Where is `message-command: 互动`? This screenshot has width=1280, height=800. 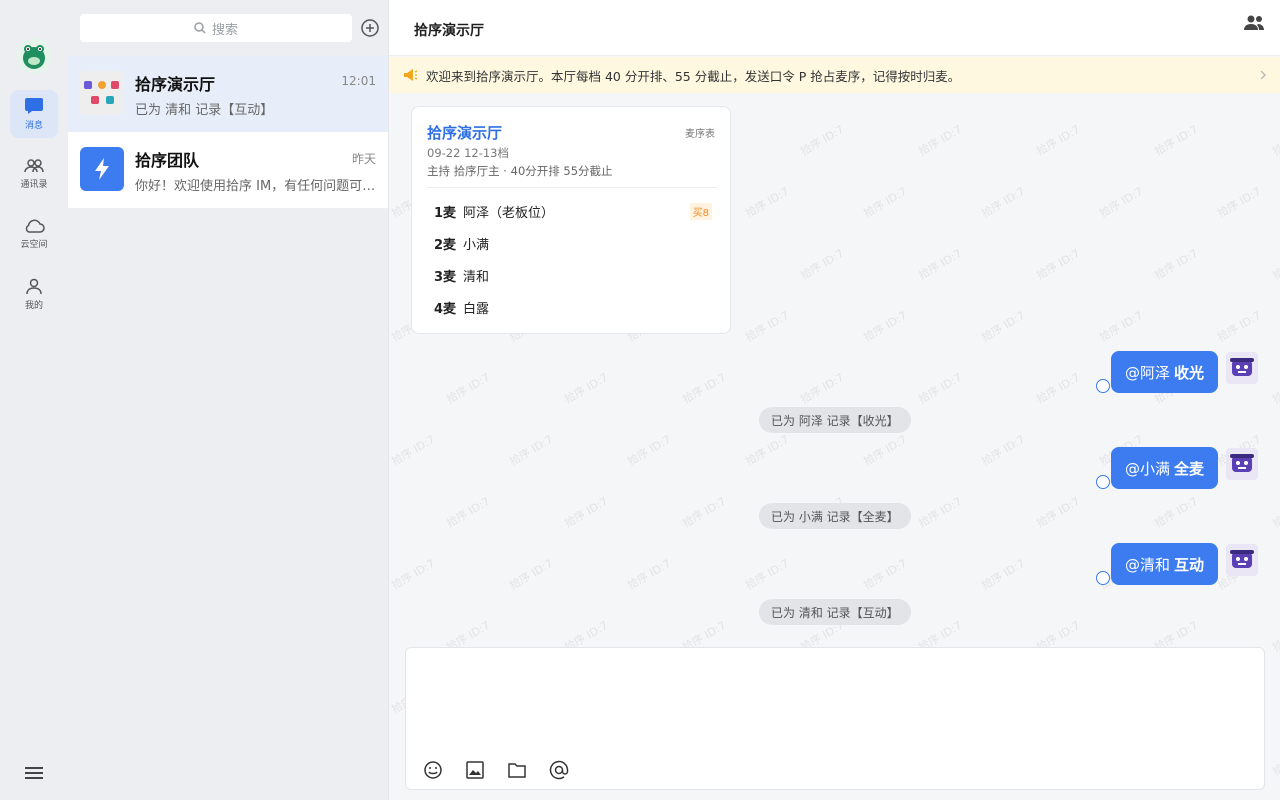 message-command: 互动 is located at coordinates (1188, 564).